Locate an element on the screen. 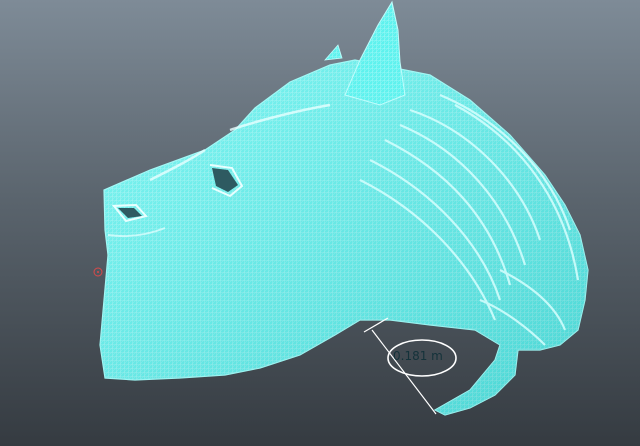  pivot-target-icon is located at coordinates (98, 272).